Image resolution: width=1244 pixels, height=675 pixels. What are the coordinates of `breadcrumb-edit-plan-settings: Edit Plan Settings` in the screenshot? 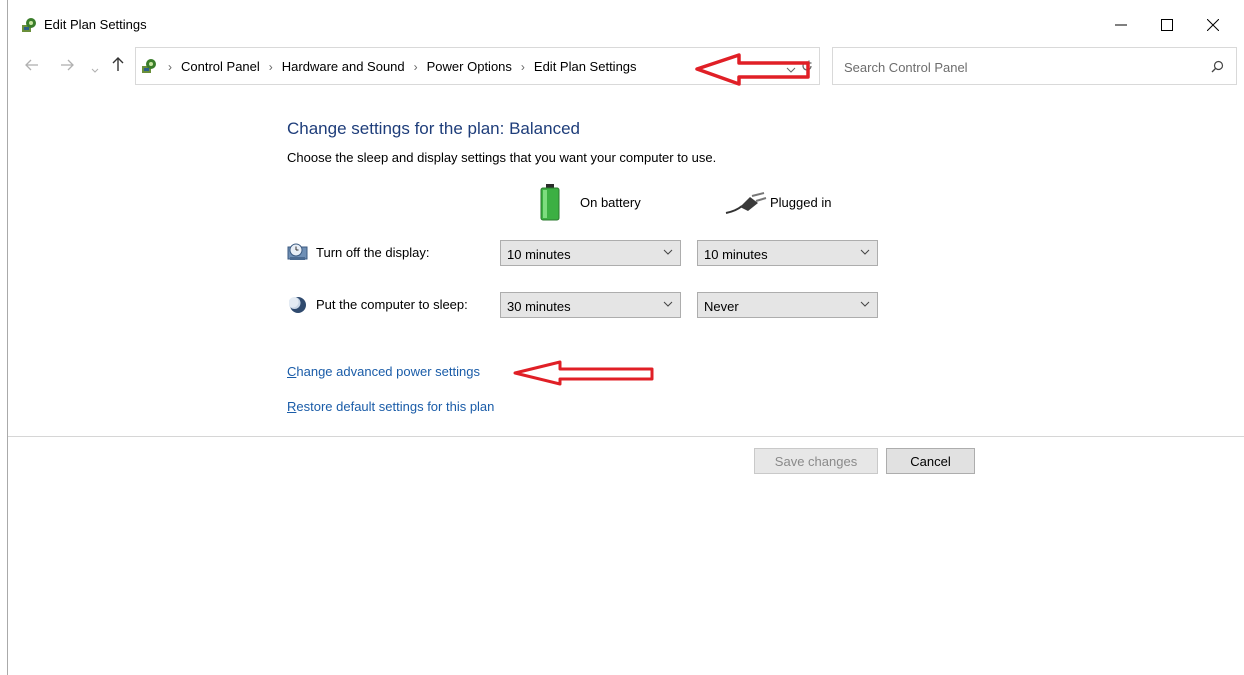 It's located at (585, 66).